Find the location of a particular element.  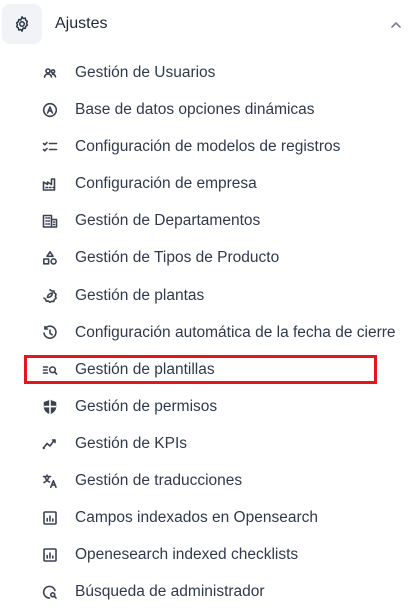

menu-item-label: Base de datos opciones dinámicas is located at coordinates (195, 110).